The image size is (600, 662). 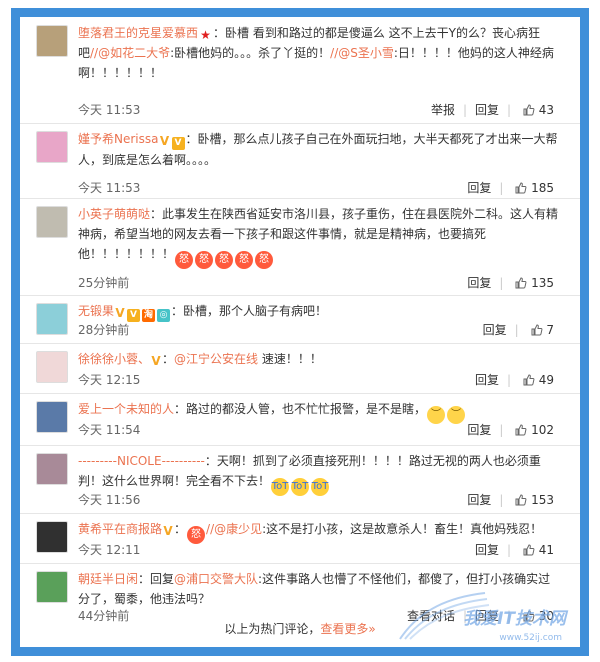 I want to click on comment-text: 徐徐徐小蓉、V：@江宁公安在线 速速！！！, so click(x=200, y=360).